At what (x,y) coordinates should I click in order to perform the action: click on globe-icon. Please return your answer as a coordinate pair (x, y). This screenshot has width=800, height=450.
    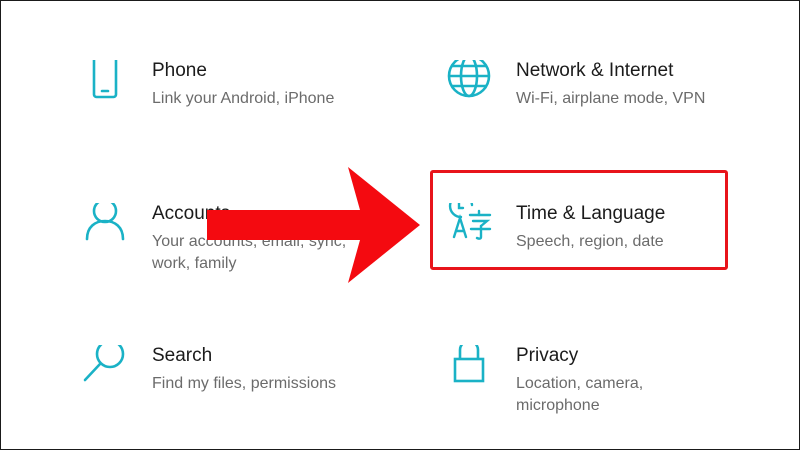
    Looking at the image, I should click on (469, 83).